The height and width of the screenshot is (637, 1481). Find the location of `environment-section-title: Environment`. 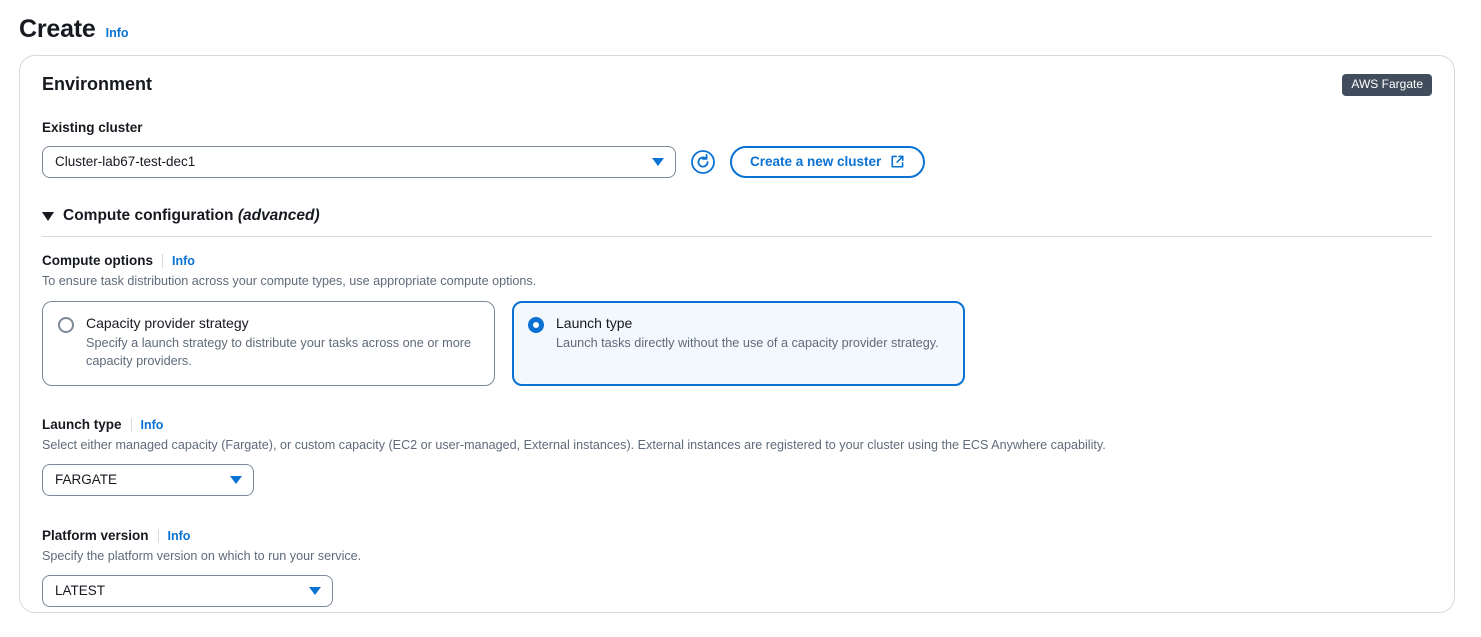

environment-section-title: Environment is located at coordinates (97, 84).